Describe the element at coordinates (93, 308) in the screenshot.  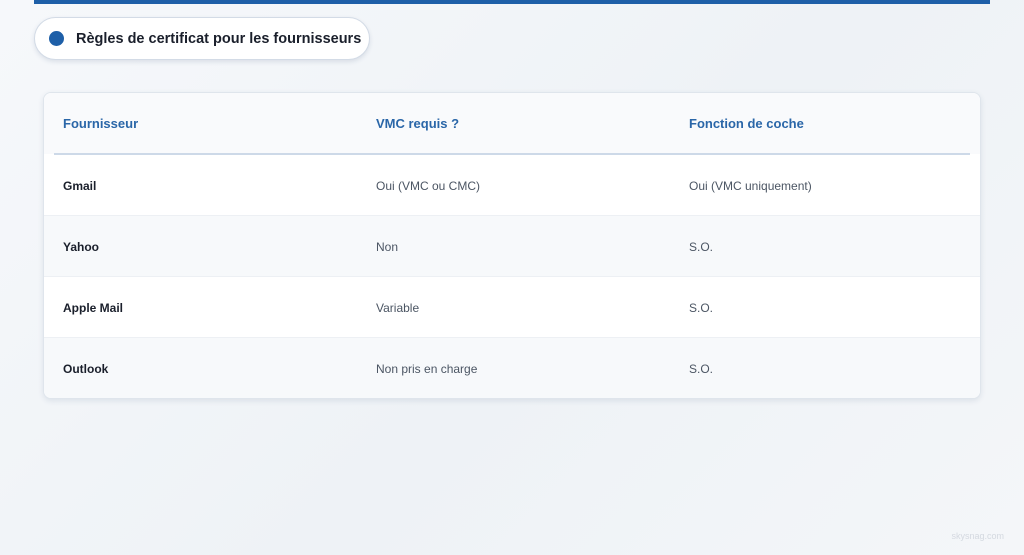
I see `provider-cell: Apple Mail` at that location.